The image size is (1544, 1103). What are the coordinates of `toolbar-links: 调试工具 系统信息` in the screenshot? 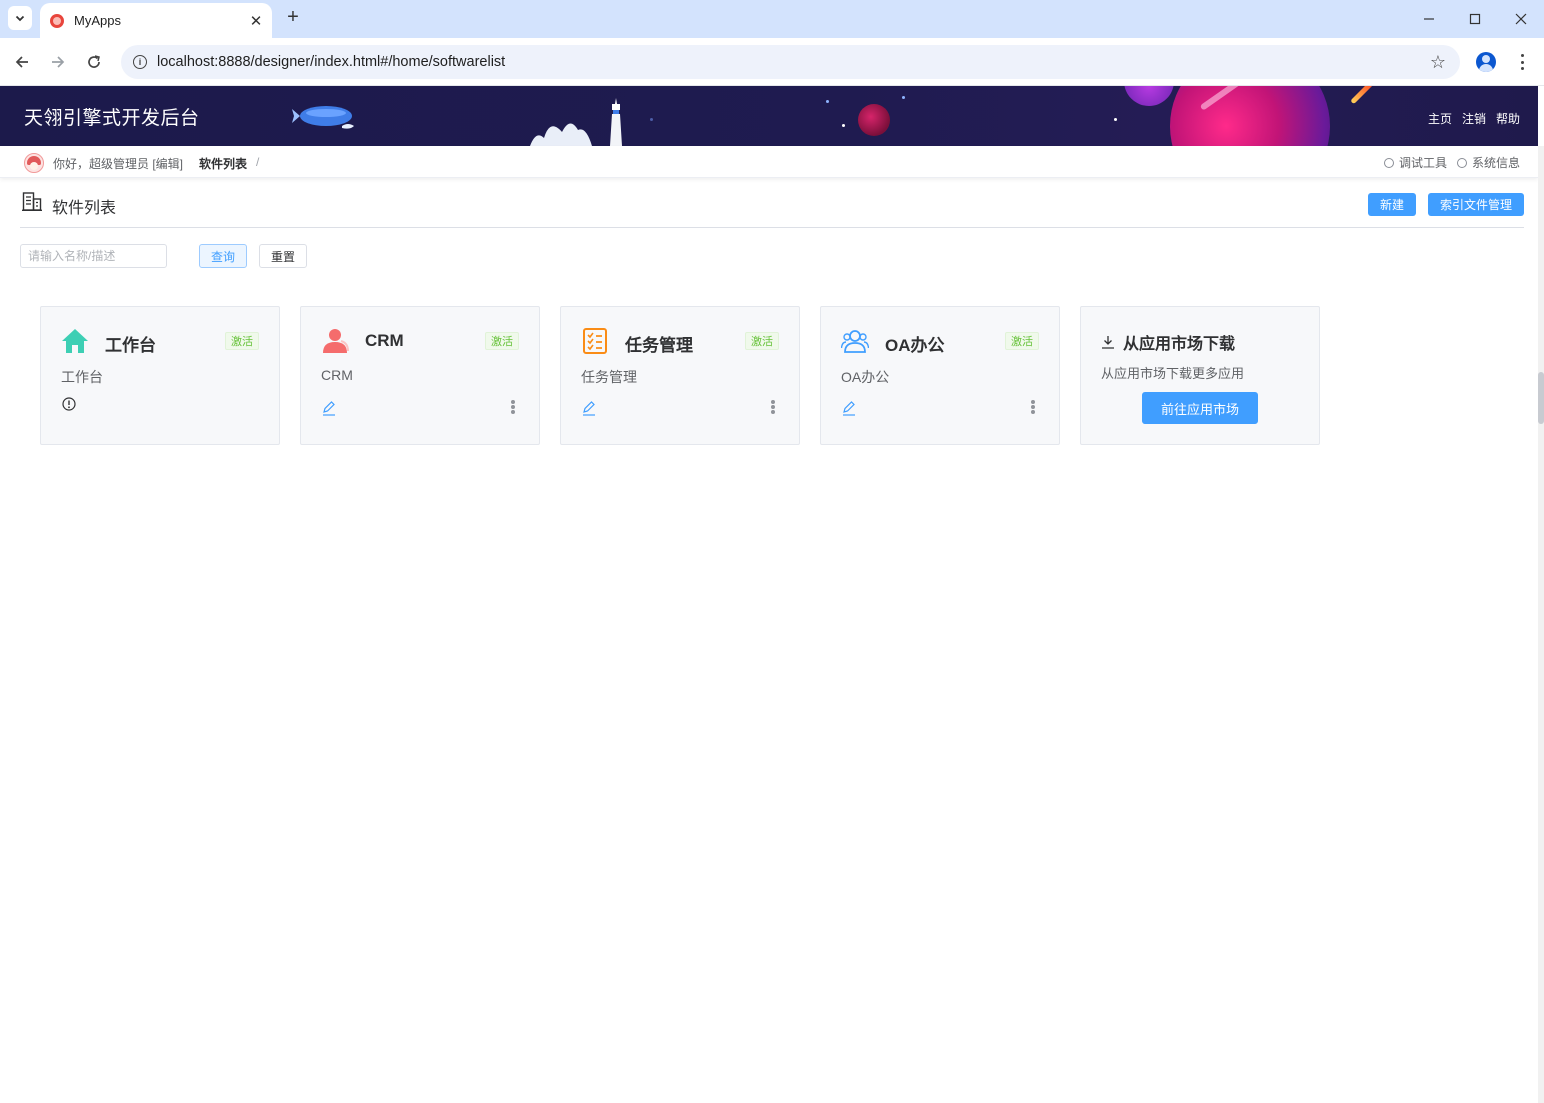 It's located at (1451, 162).